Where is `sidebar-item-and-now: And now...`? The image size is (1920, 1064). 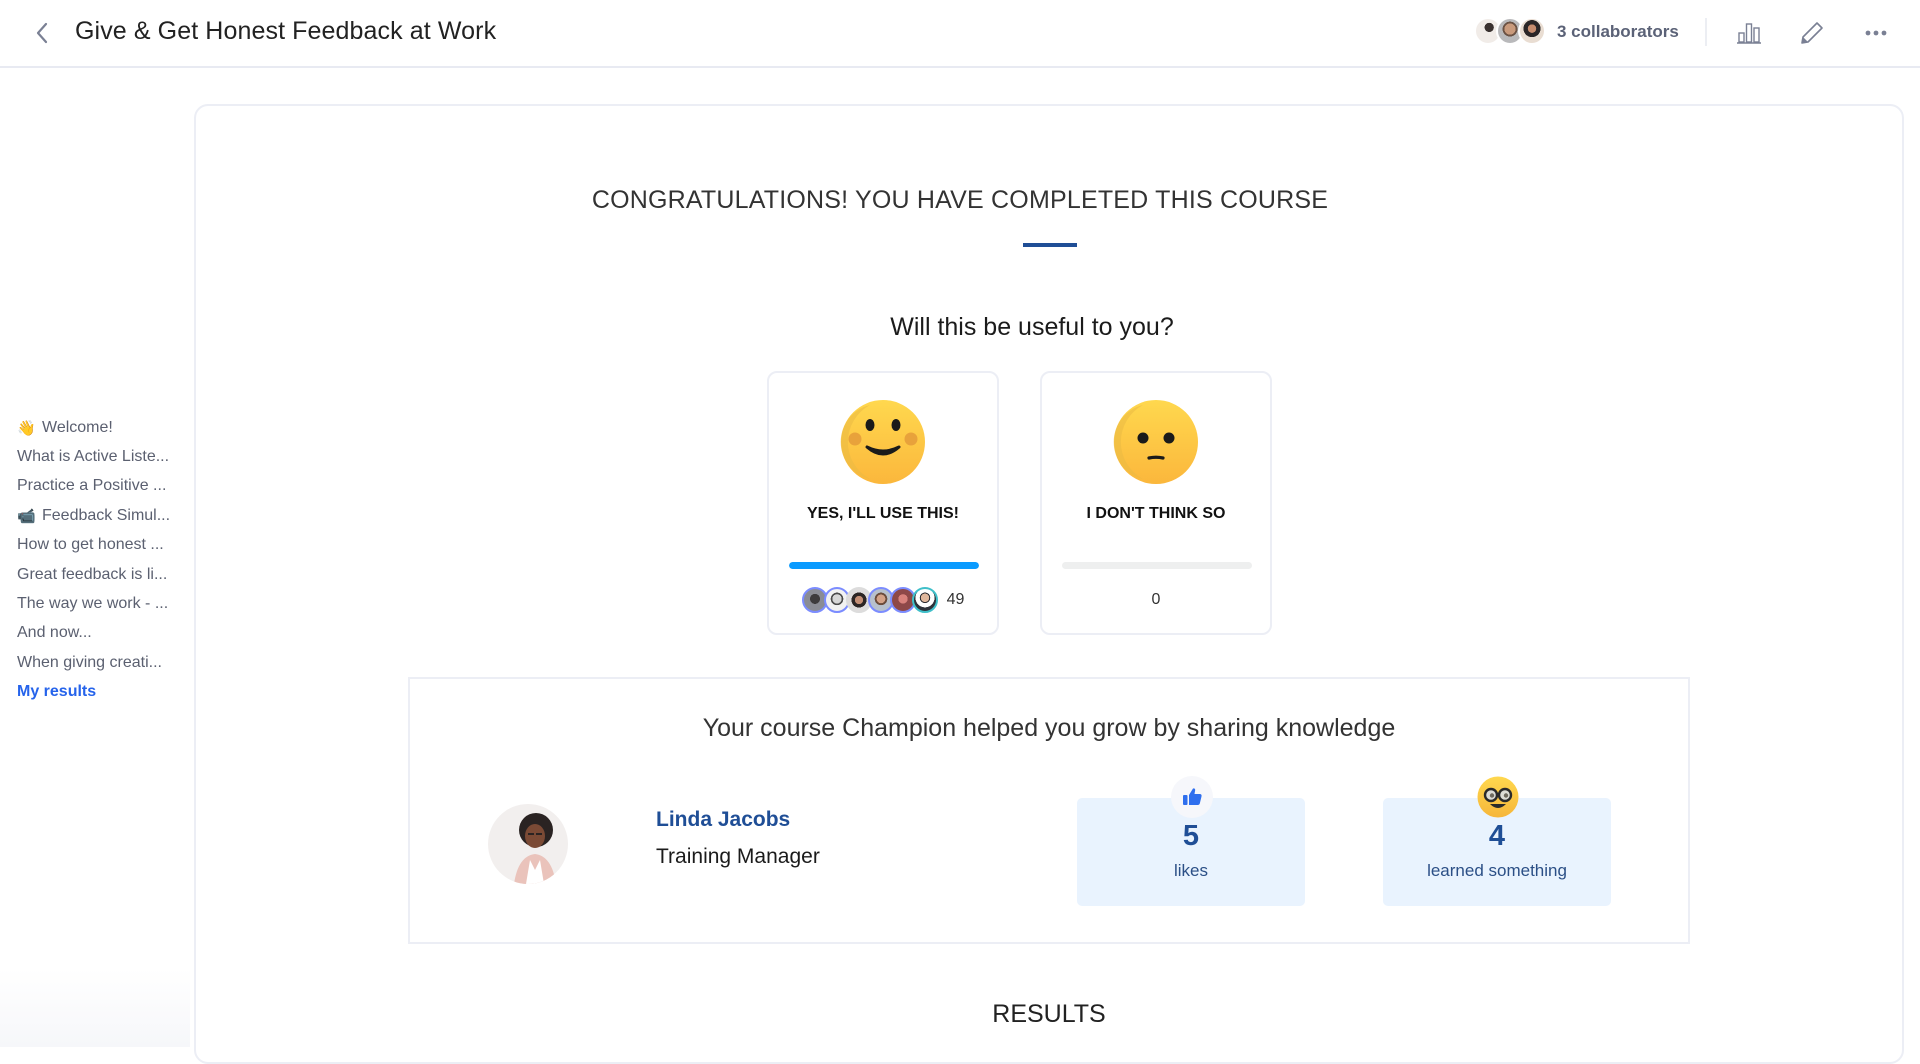 sidebar-item-and-now: And now... is located at coordinates (102, 633).